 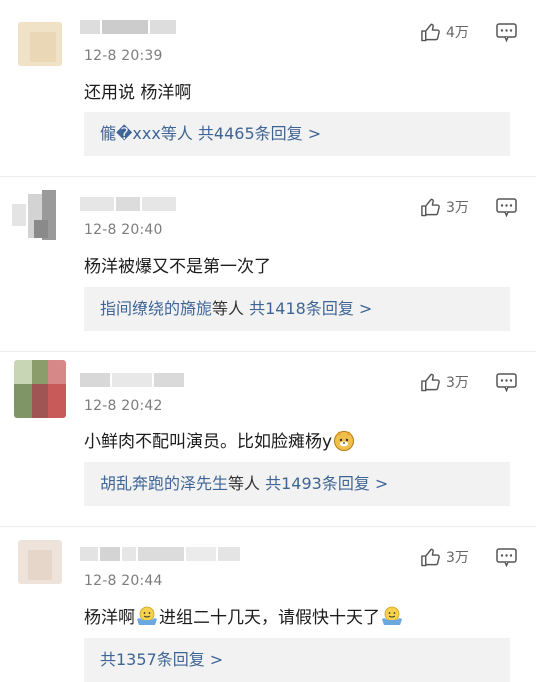 I want to click on comment-text: 还用说 杨洋啊, so click(x=138, y=93).